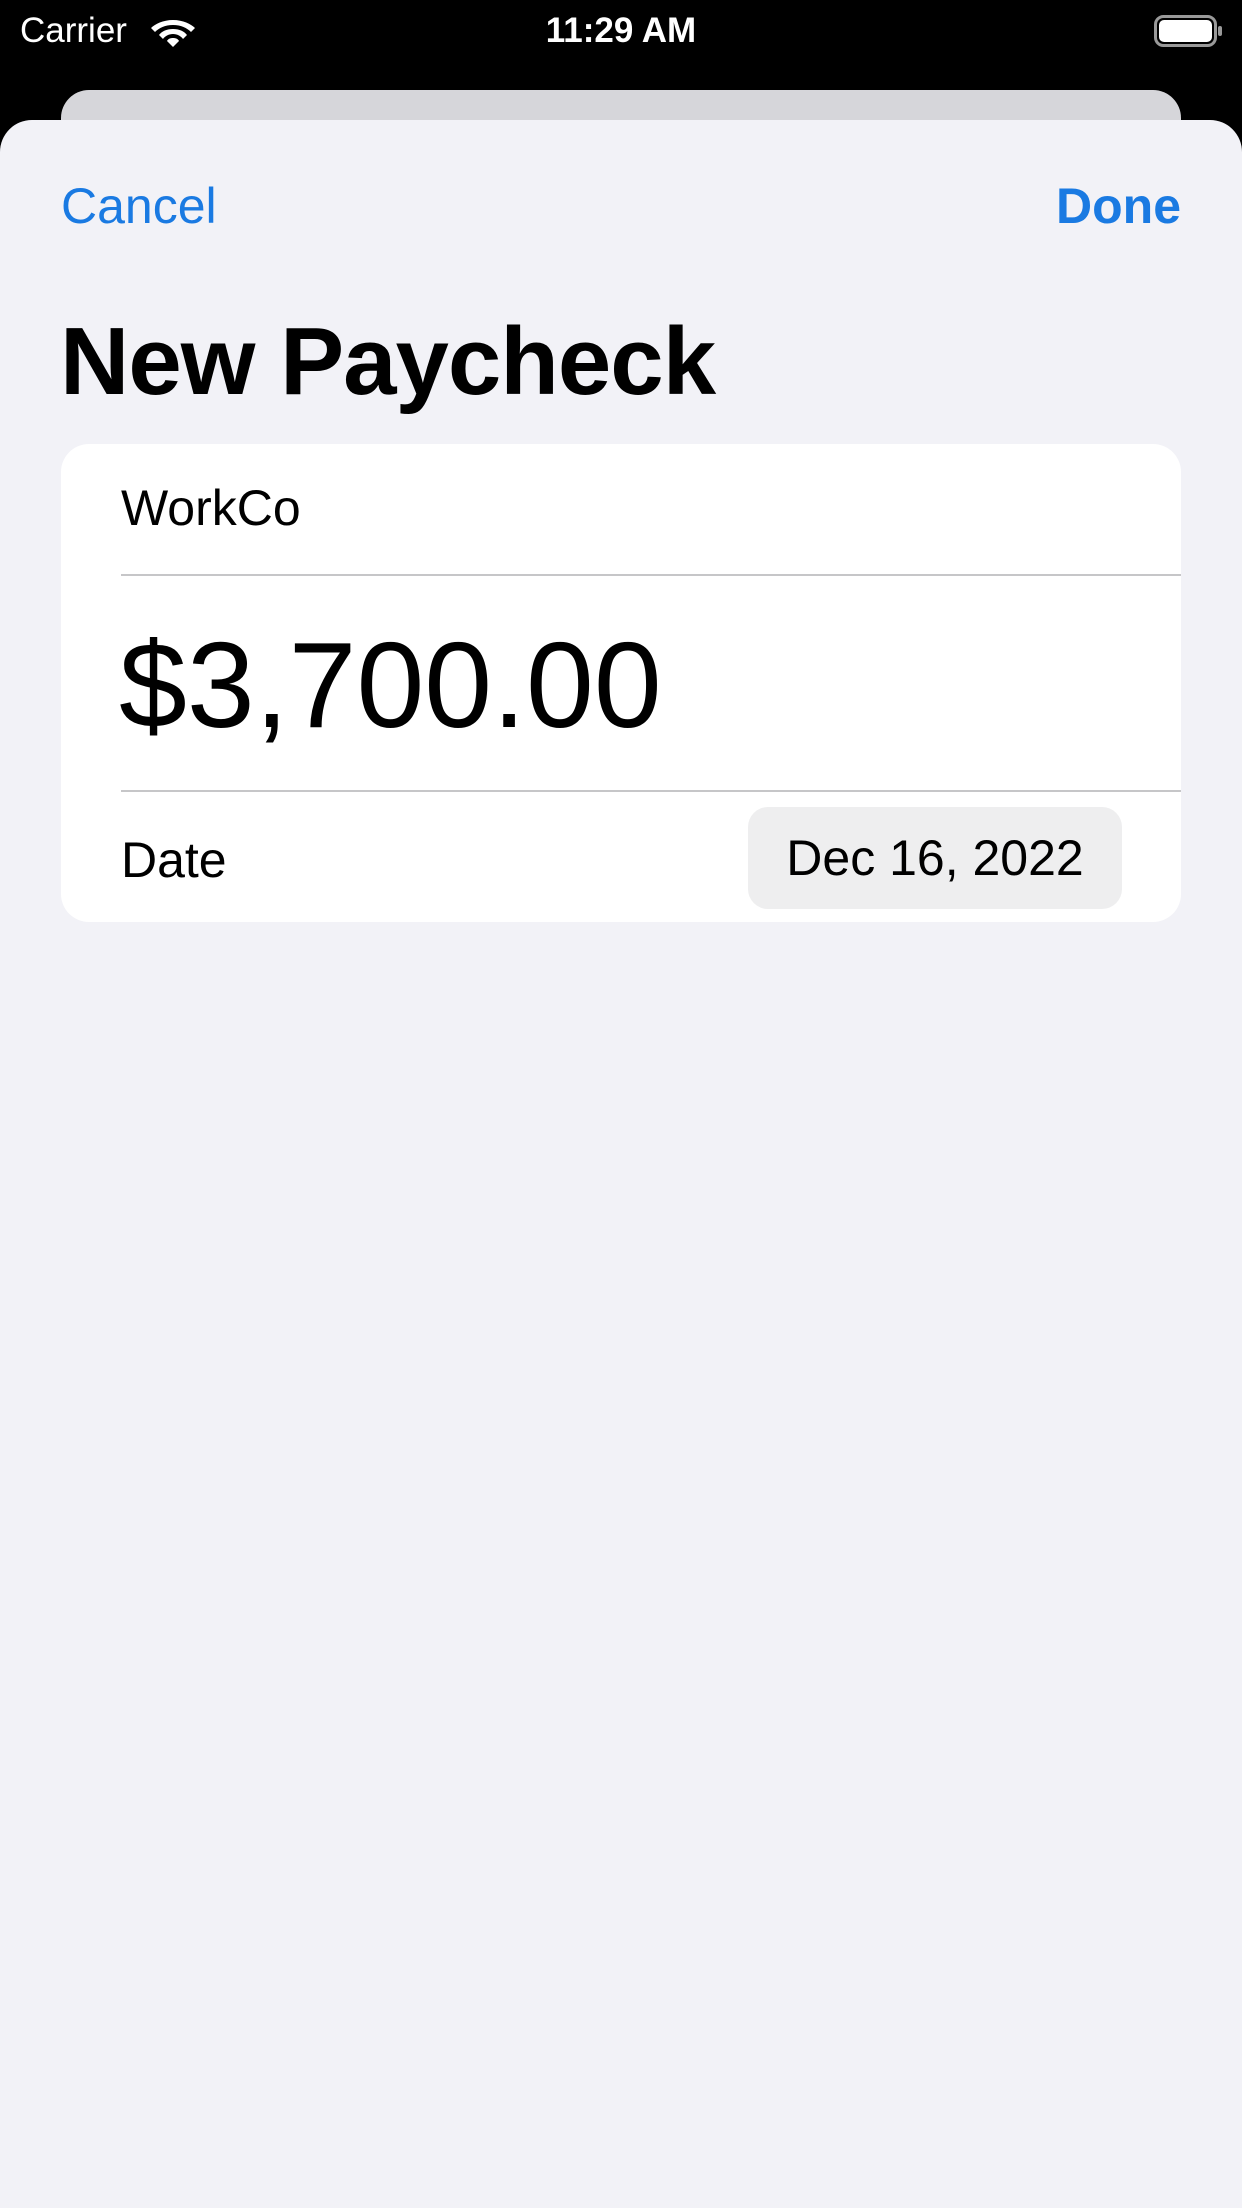 This screenshot has height=2208, width=1242. Describe the element at coordinates (1188, 31) in the screenshot. I see `battery-icon` at that location.